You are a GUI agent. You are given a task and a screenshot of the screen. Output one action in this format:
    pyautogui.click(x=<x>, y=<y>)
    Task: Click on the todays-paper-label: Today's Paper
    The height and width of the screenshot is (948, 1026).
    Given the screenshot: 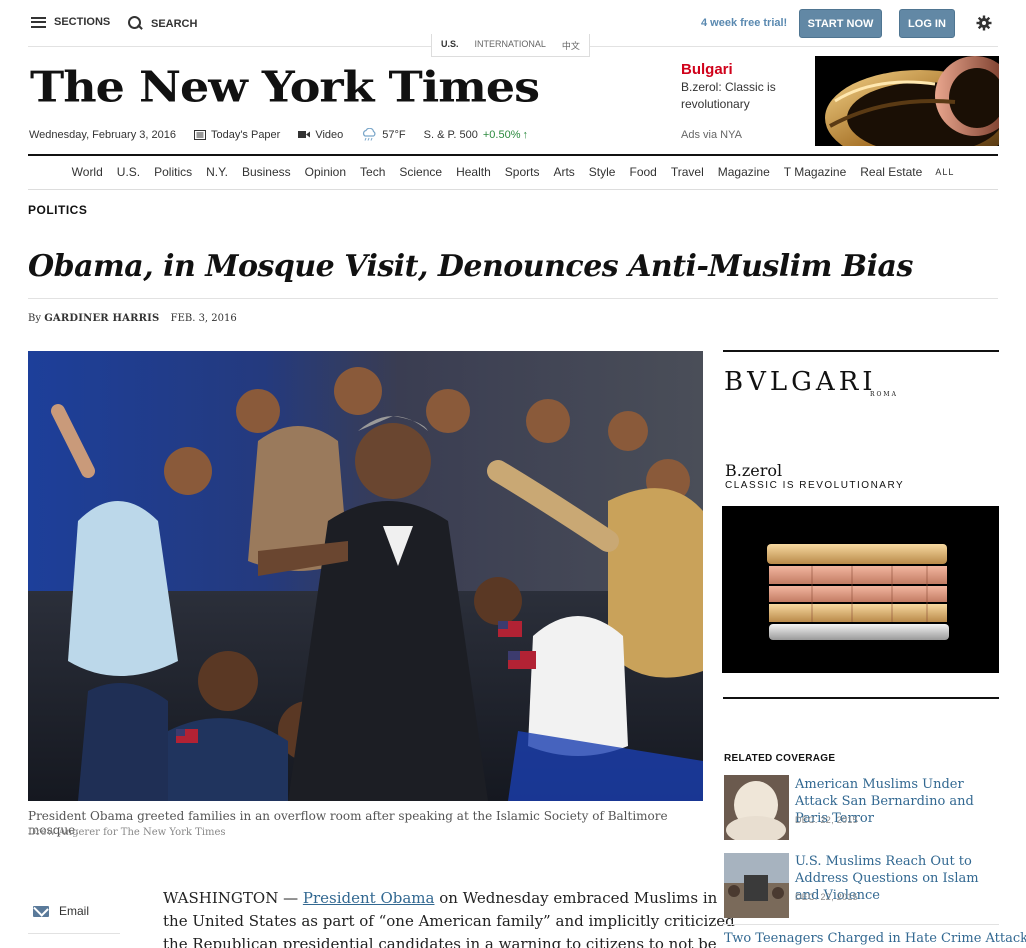 What is the action you would take?
    pyautogui.click(x=245, y=134)
    